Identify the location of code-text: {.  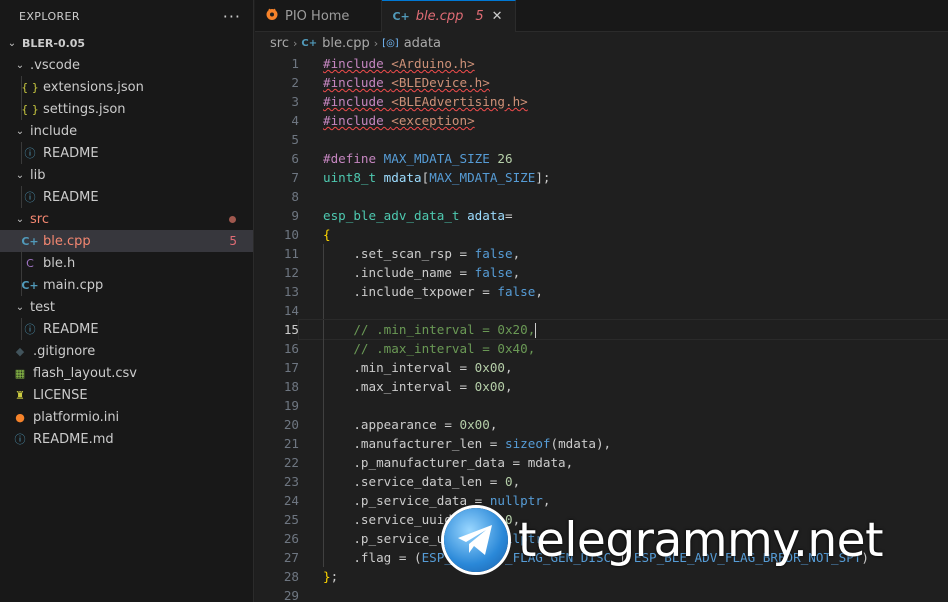
(623, 234).